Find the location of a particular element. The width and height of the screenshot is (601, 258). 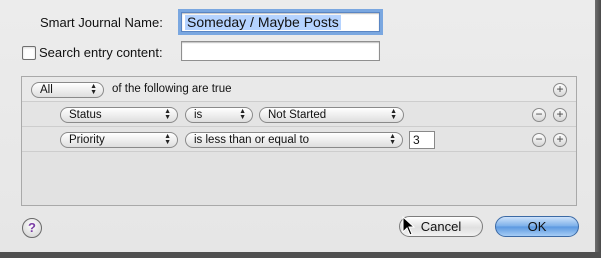

journal-name-field: Someday / Maybe Posts is located at coordinates (280, 22).